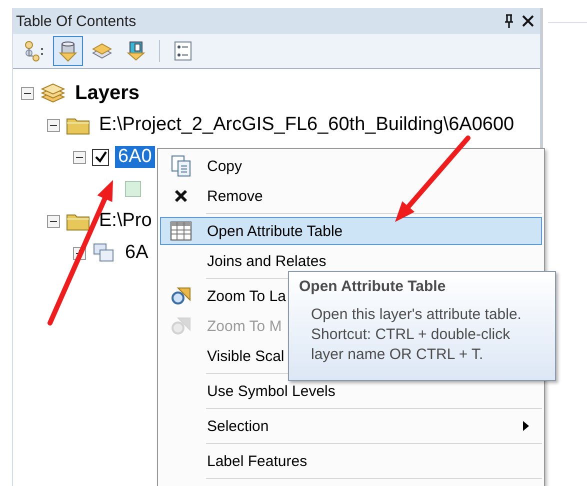 The image size is (587, 486). What do you see at coordinates (245, 356) in the screenshot?
I see `menu-item: Visible Scal` at bounding box center [245, 356].